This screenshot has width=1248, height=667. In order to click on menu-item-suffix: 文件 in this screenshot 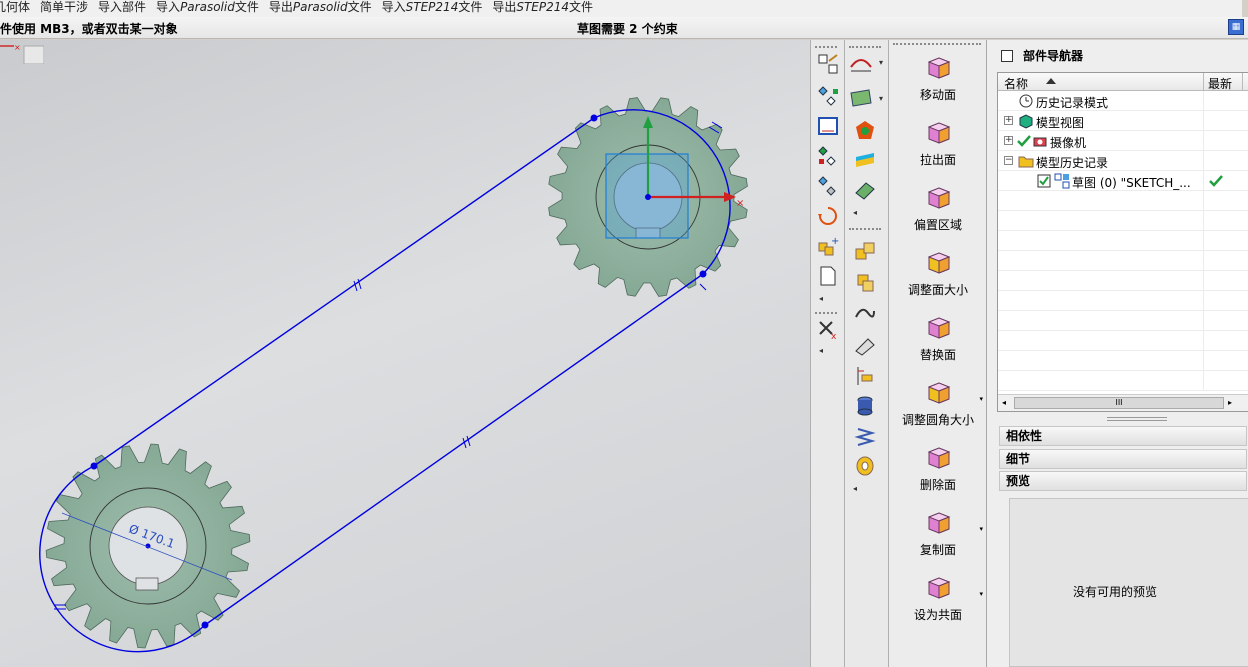, I will do `click(581, 7)`.